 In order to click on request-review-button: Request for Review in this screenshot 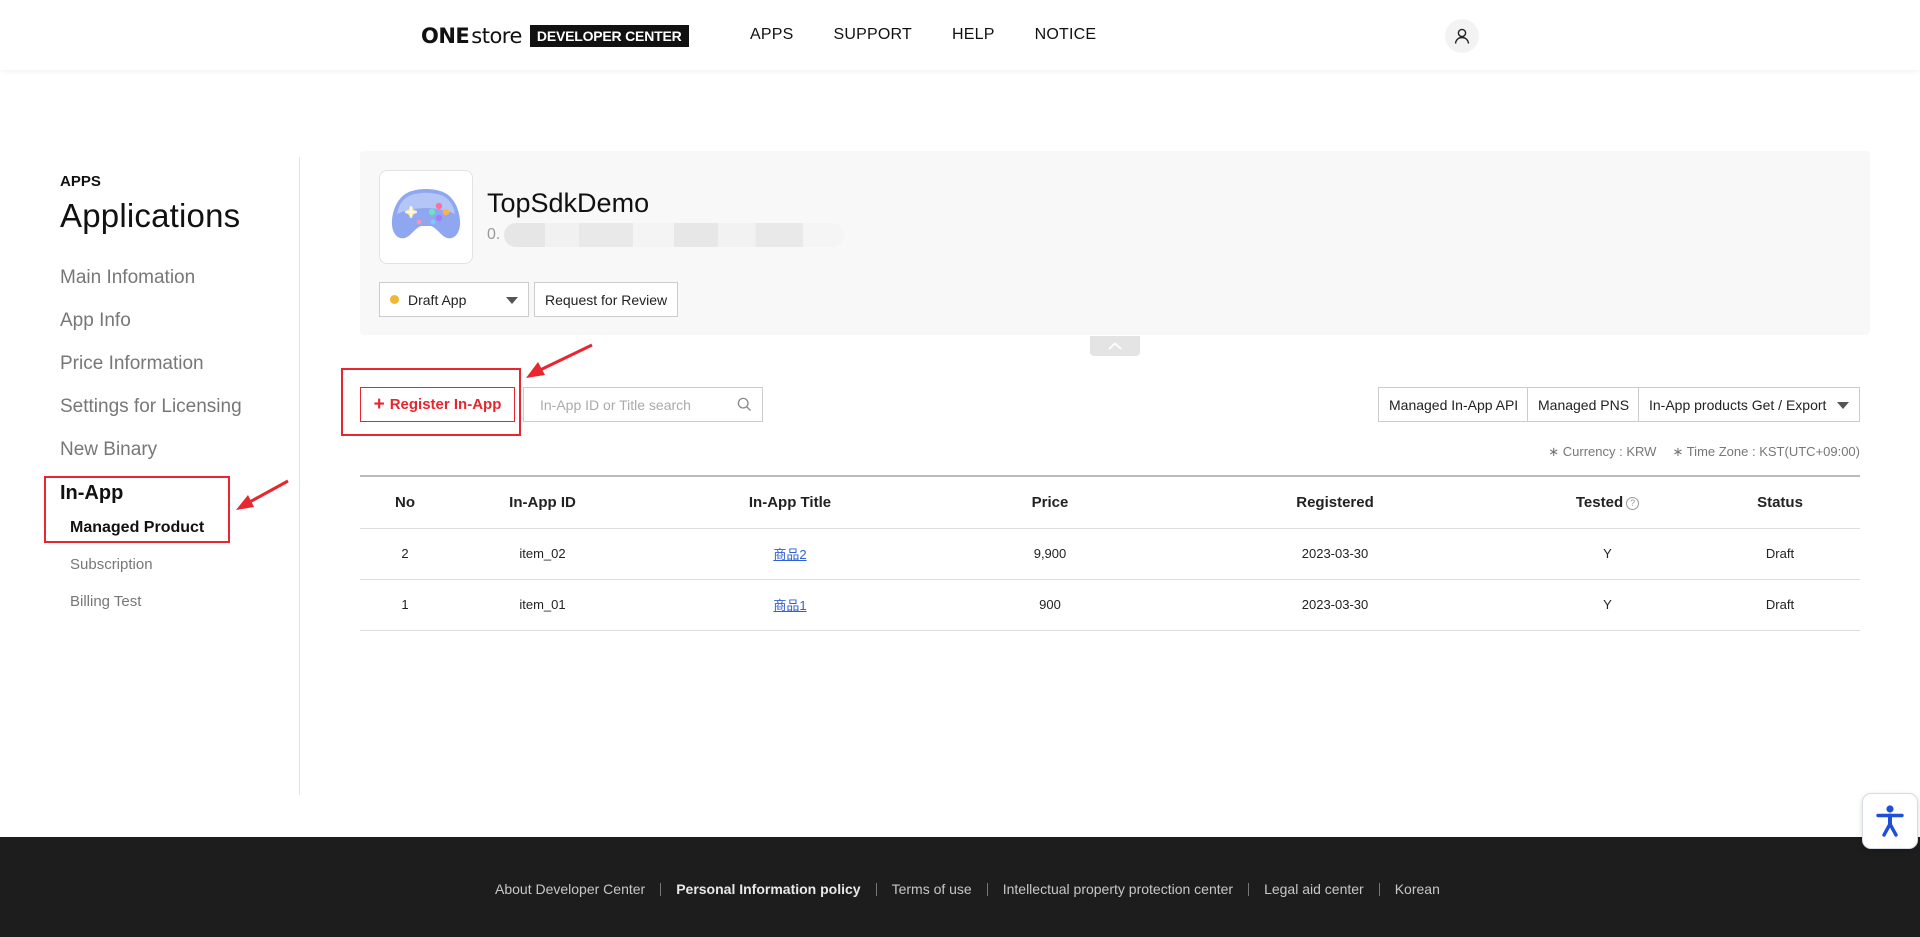, I will do `click(606, 299)`.